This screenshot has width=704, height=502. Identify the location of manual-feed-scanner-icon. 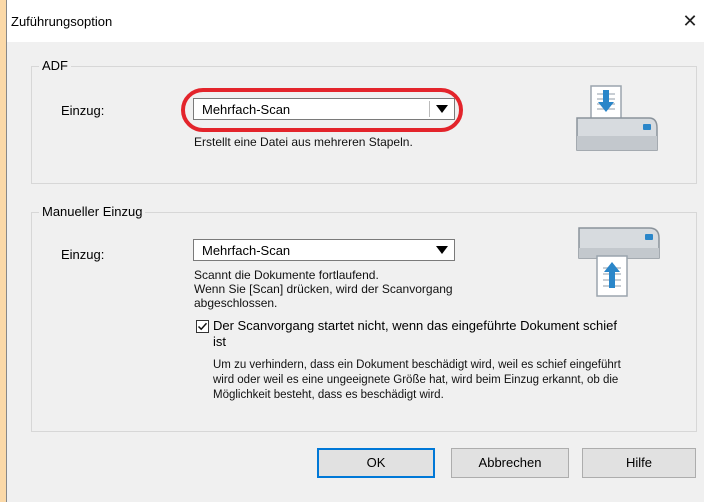
(619, 262).